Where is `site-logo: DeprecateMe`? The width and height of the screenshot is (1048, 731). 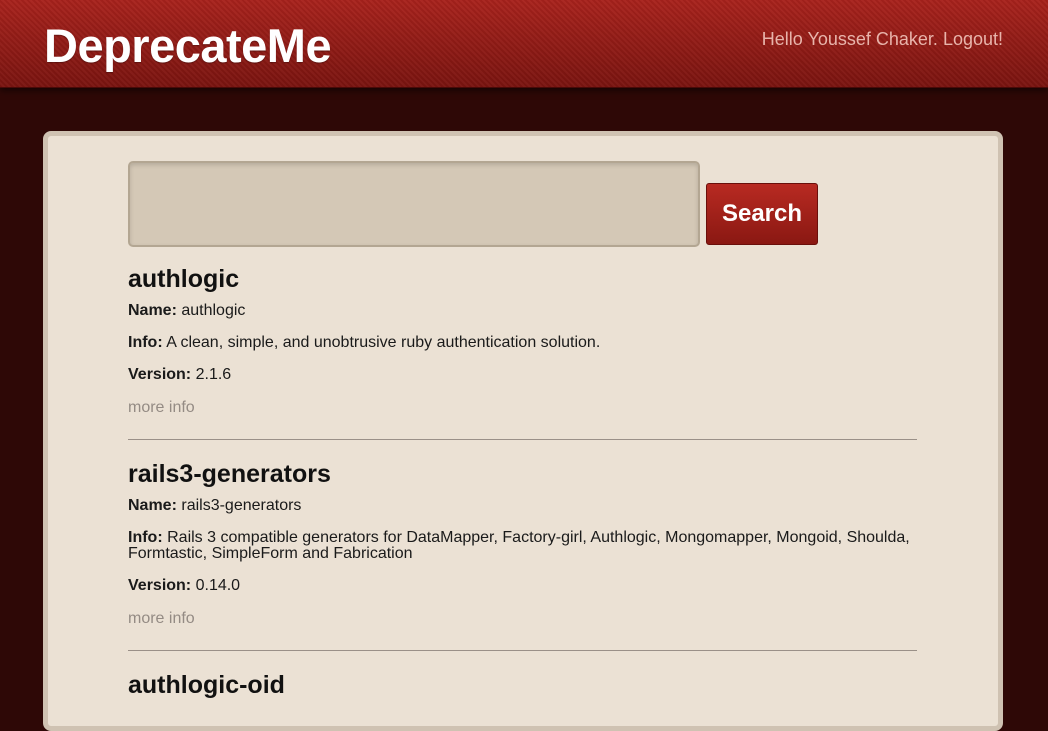 site-logo: DeprecateMe is located at coordinates (188, 46).